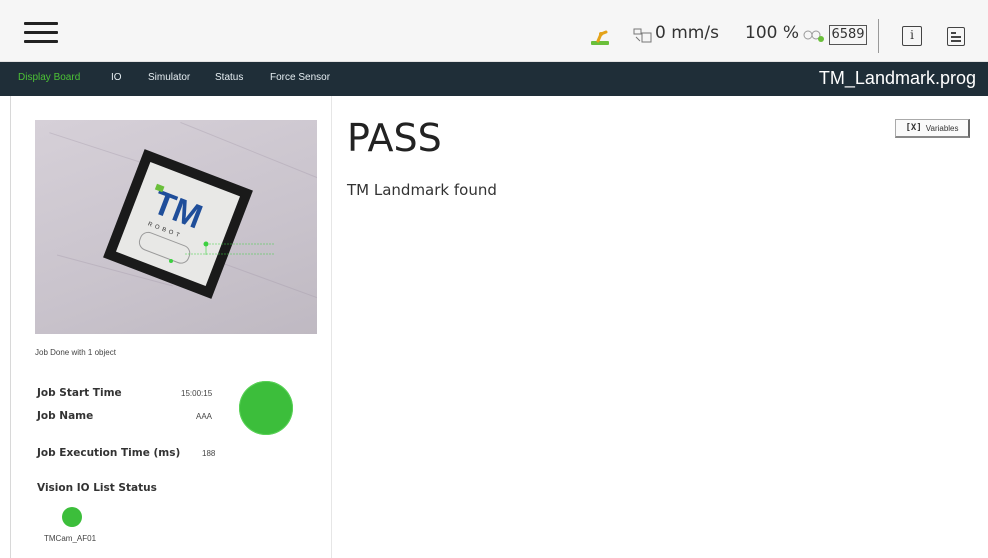 This screenshot has height=558, width=988. I want to click on connection-icon, so click(813, 36).